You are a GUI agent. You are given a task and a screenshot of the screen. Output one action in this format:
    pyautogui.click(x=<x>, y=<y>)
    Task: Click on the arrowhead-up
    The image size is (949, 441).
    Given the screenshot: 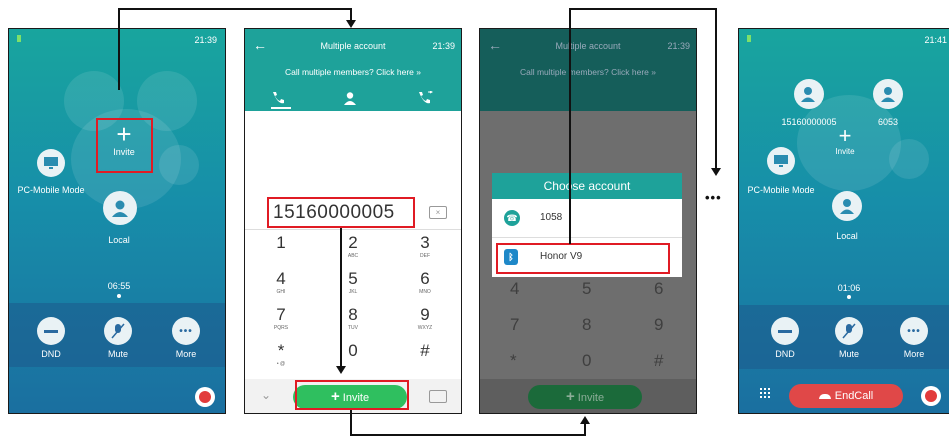 What is the action you would take?
    pyautogui.click(x=585, y=420)
    